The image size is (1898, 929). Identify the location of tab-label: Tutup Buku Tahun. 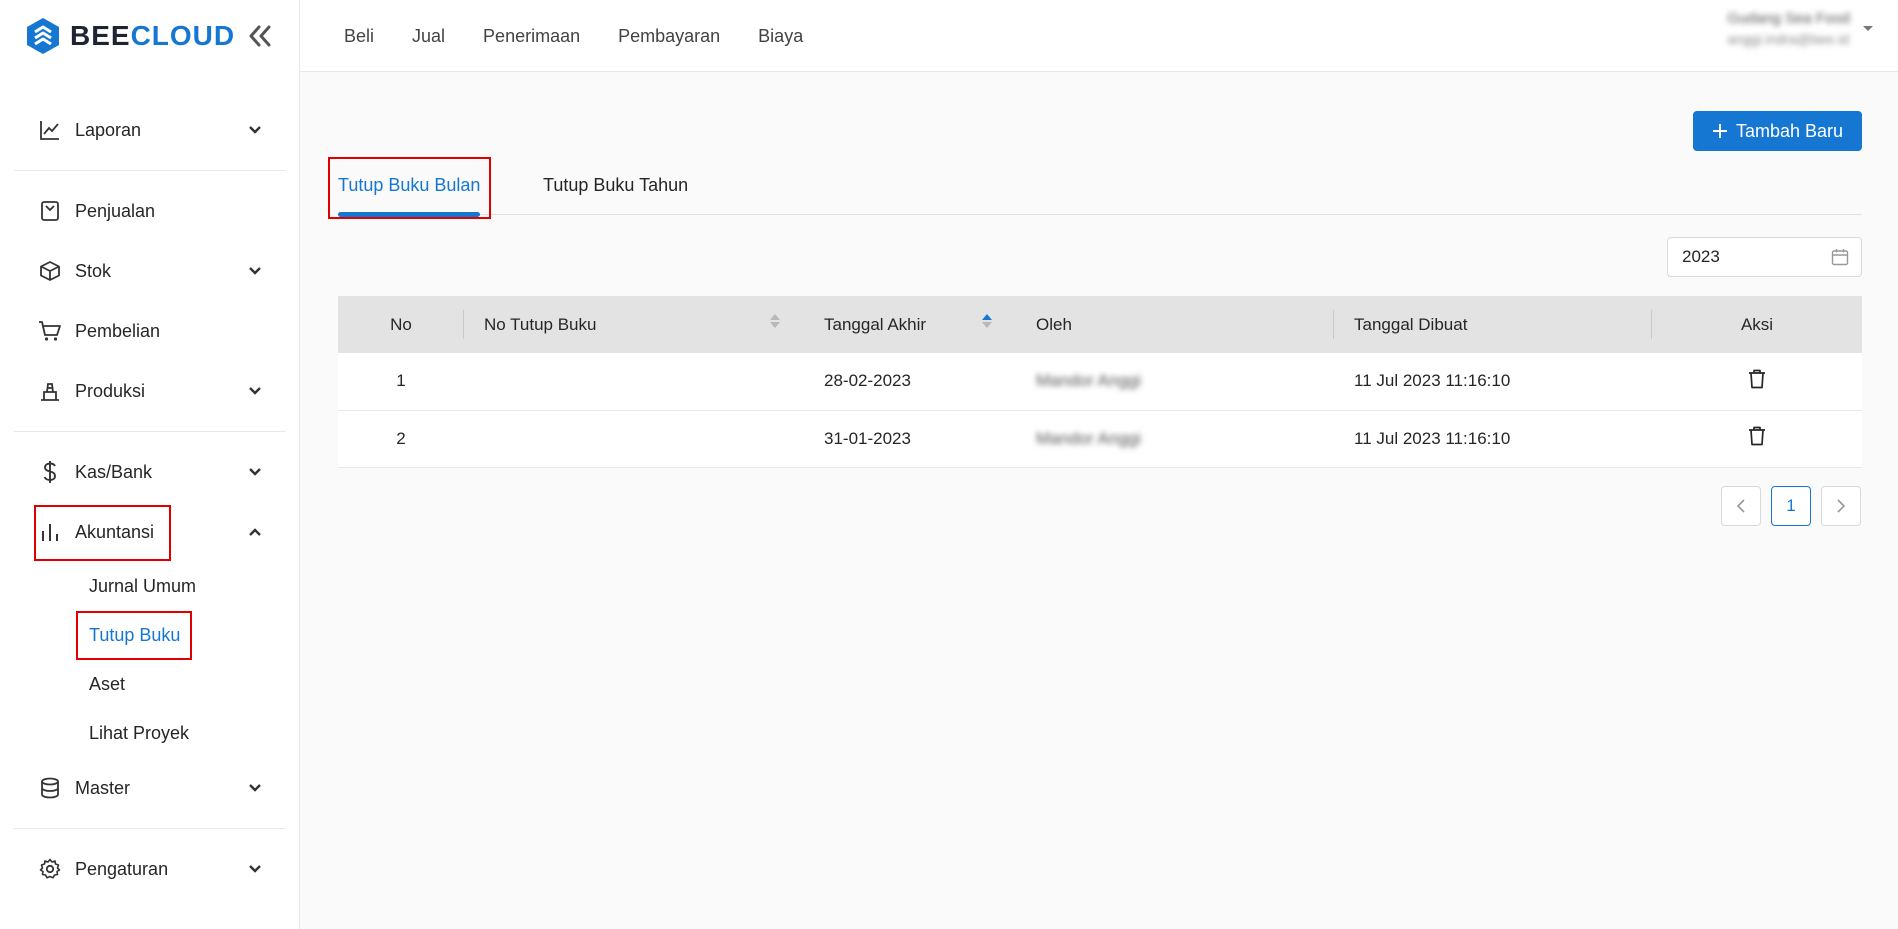
(616, 184).